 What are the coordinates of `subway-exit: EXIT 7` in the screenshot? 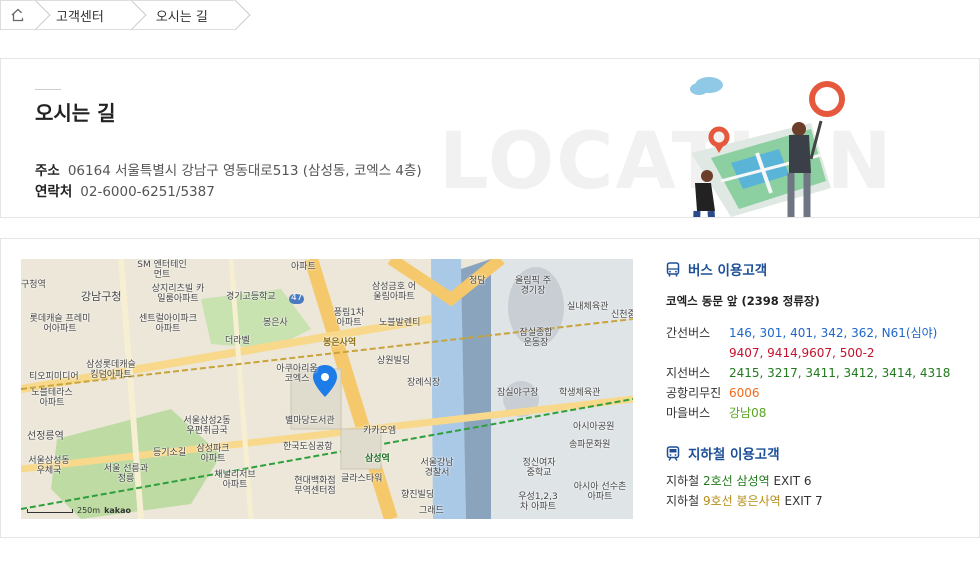 It's located at (803, 501).